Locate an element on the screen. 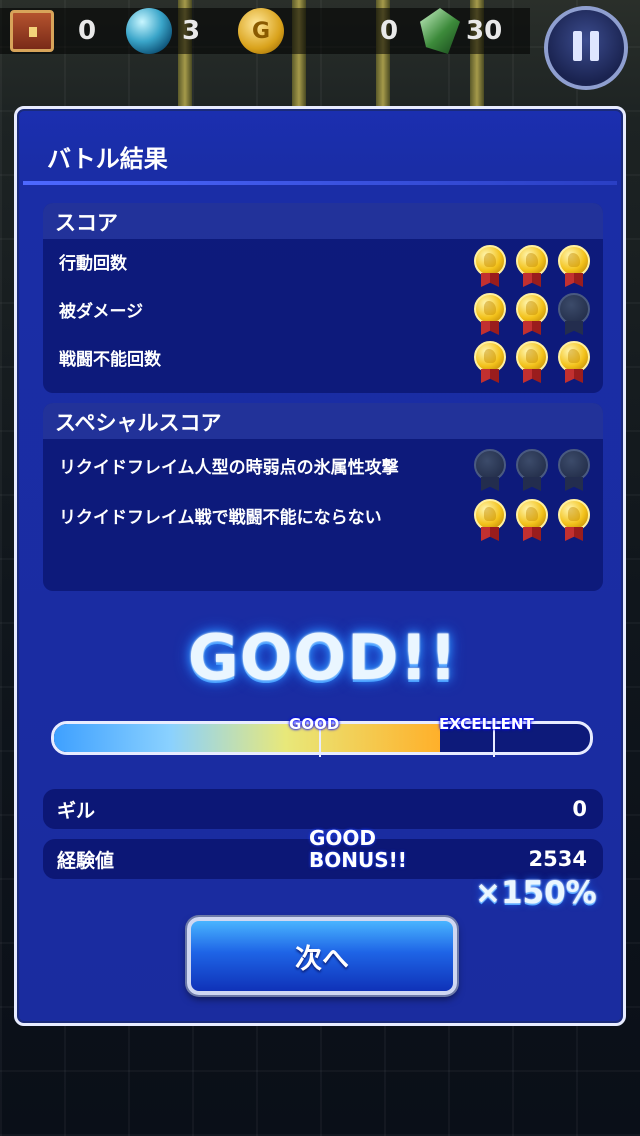  exp-label: 経験値 is located at coordinates (86, 861).